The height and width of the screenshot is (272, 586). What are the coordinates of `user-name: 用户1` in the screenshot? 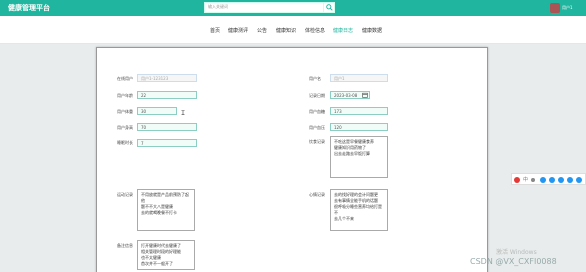 It's located at (567, 8).